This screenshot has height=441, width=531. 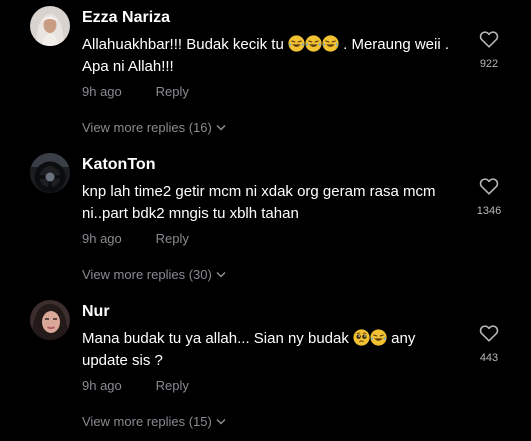 I want to click on steering-wheel-avatar-icon, so click(x=50, y=173).